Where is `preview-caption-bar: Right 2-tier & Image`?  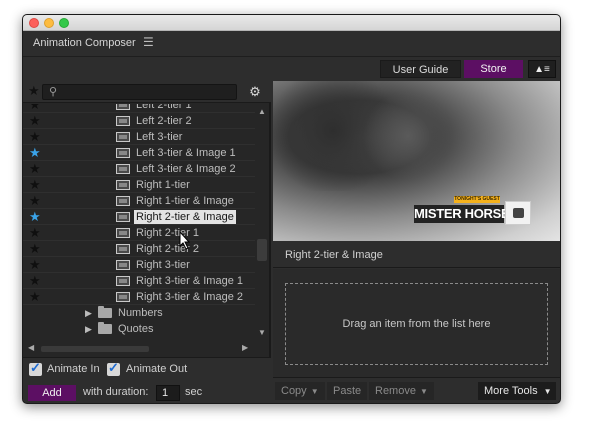 preview-caption-bar: Right 2-tier & Image is located at coordinates (416, 255).